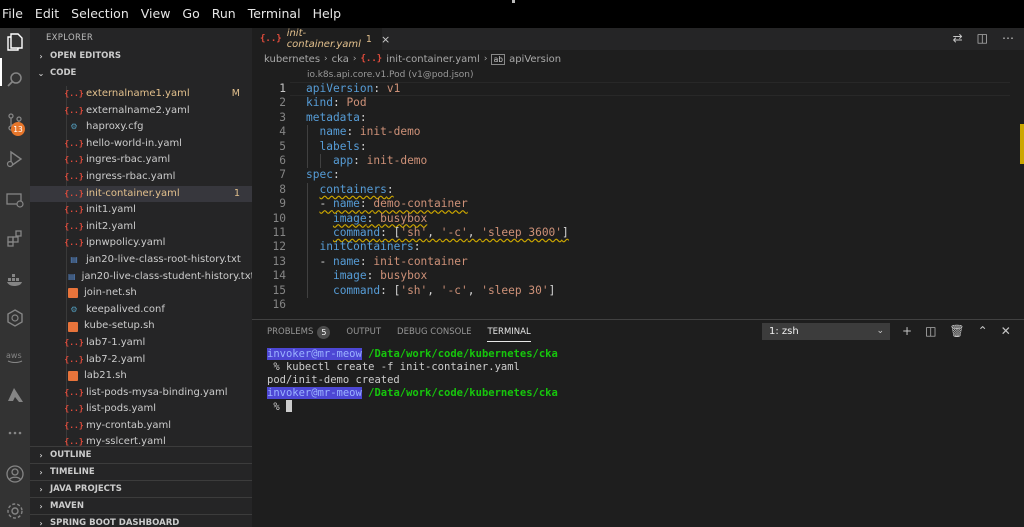 This screenshot has height=527, width=1024. I want to click on open-editors-section: › OPEN EDITORS, so click(141, 56).